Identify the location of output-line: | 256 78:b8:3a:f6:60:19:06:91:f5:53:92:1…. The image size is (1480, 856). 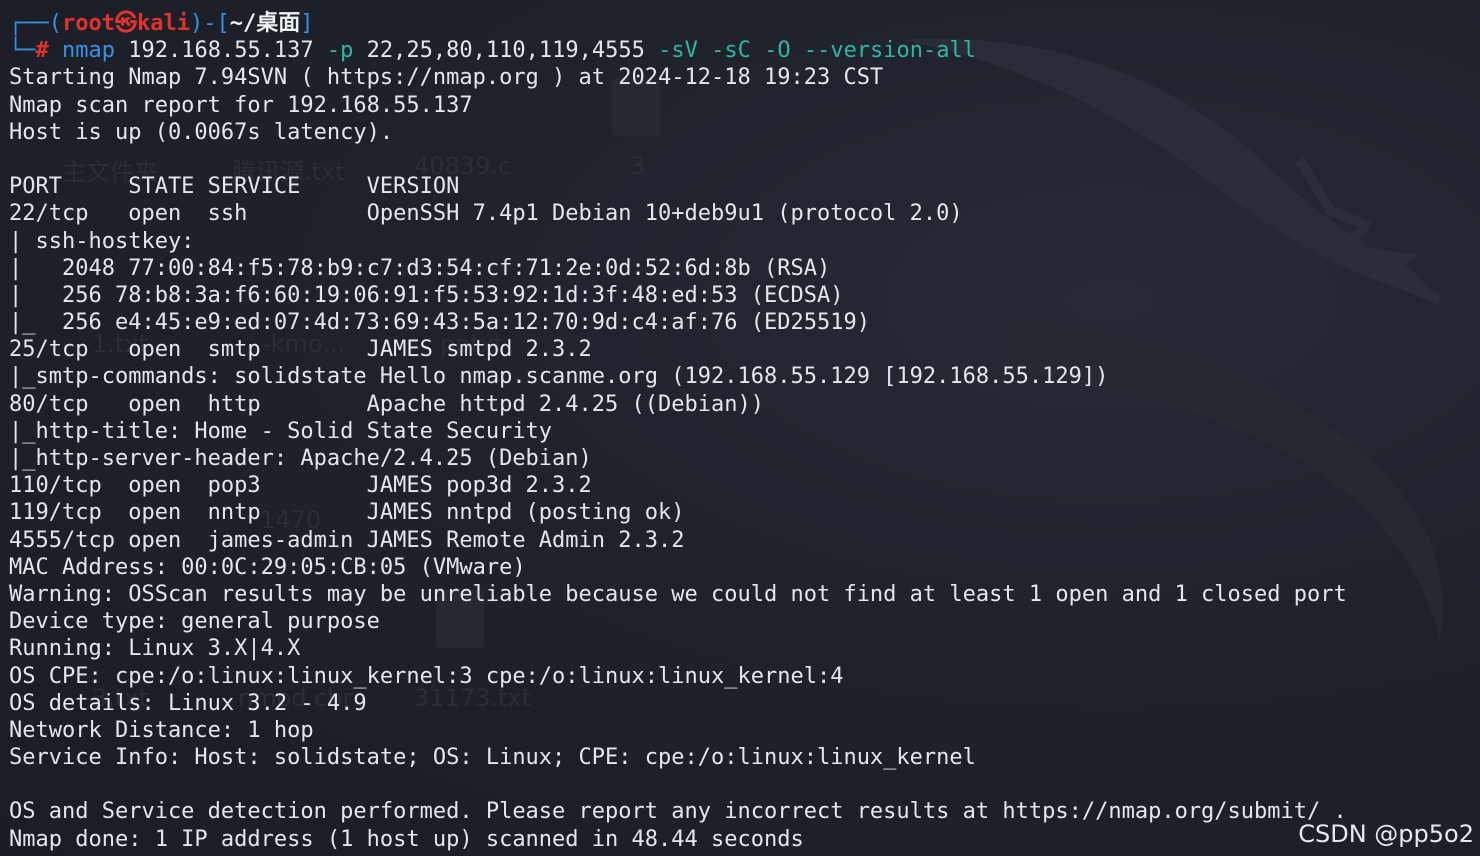
(426, 295).